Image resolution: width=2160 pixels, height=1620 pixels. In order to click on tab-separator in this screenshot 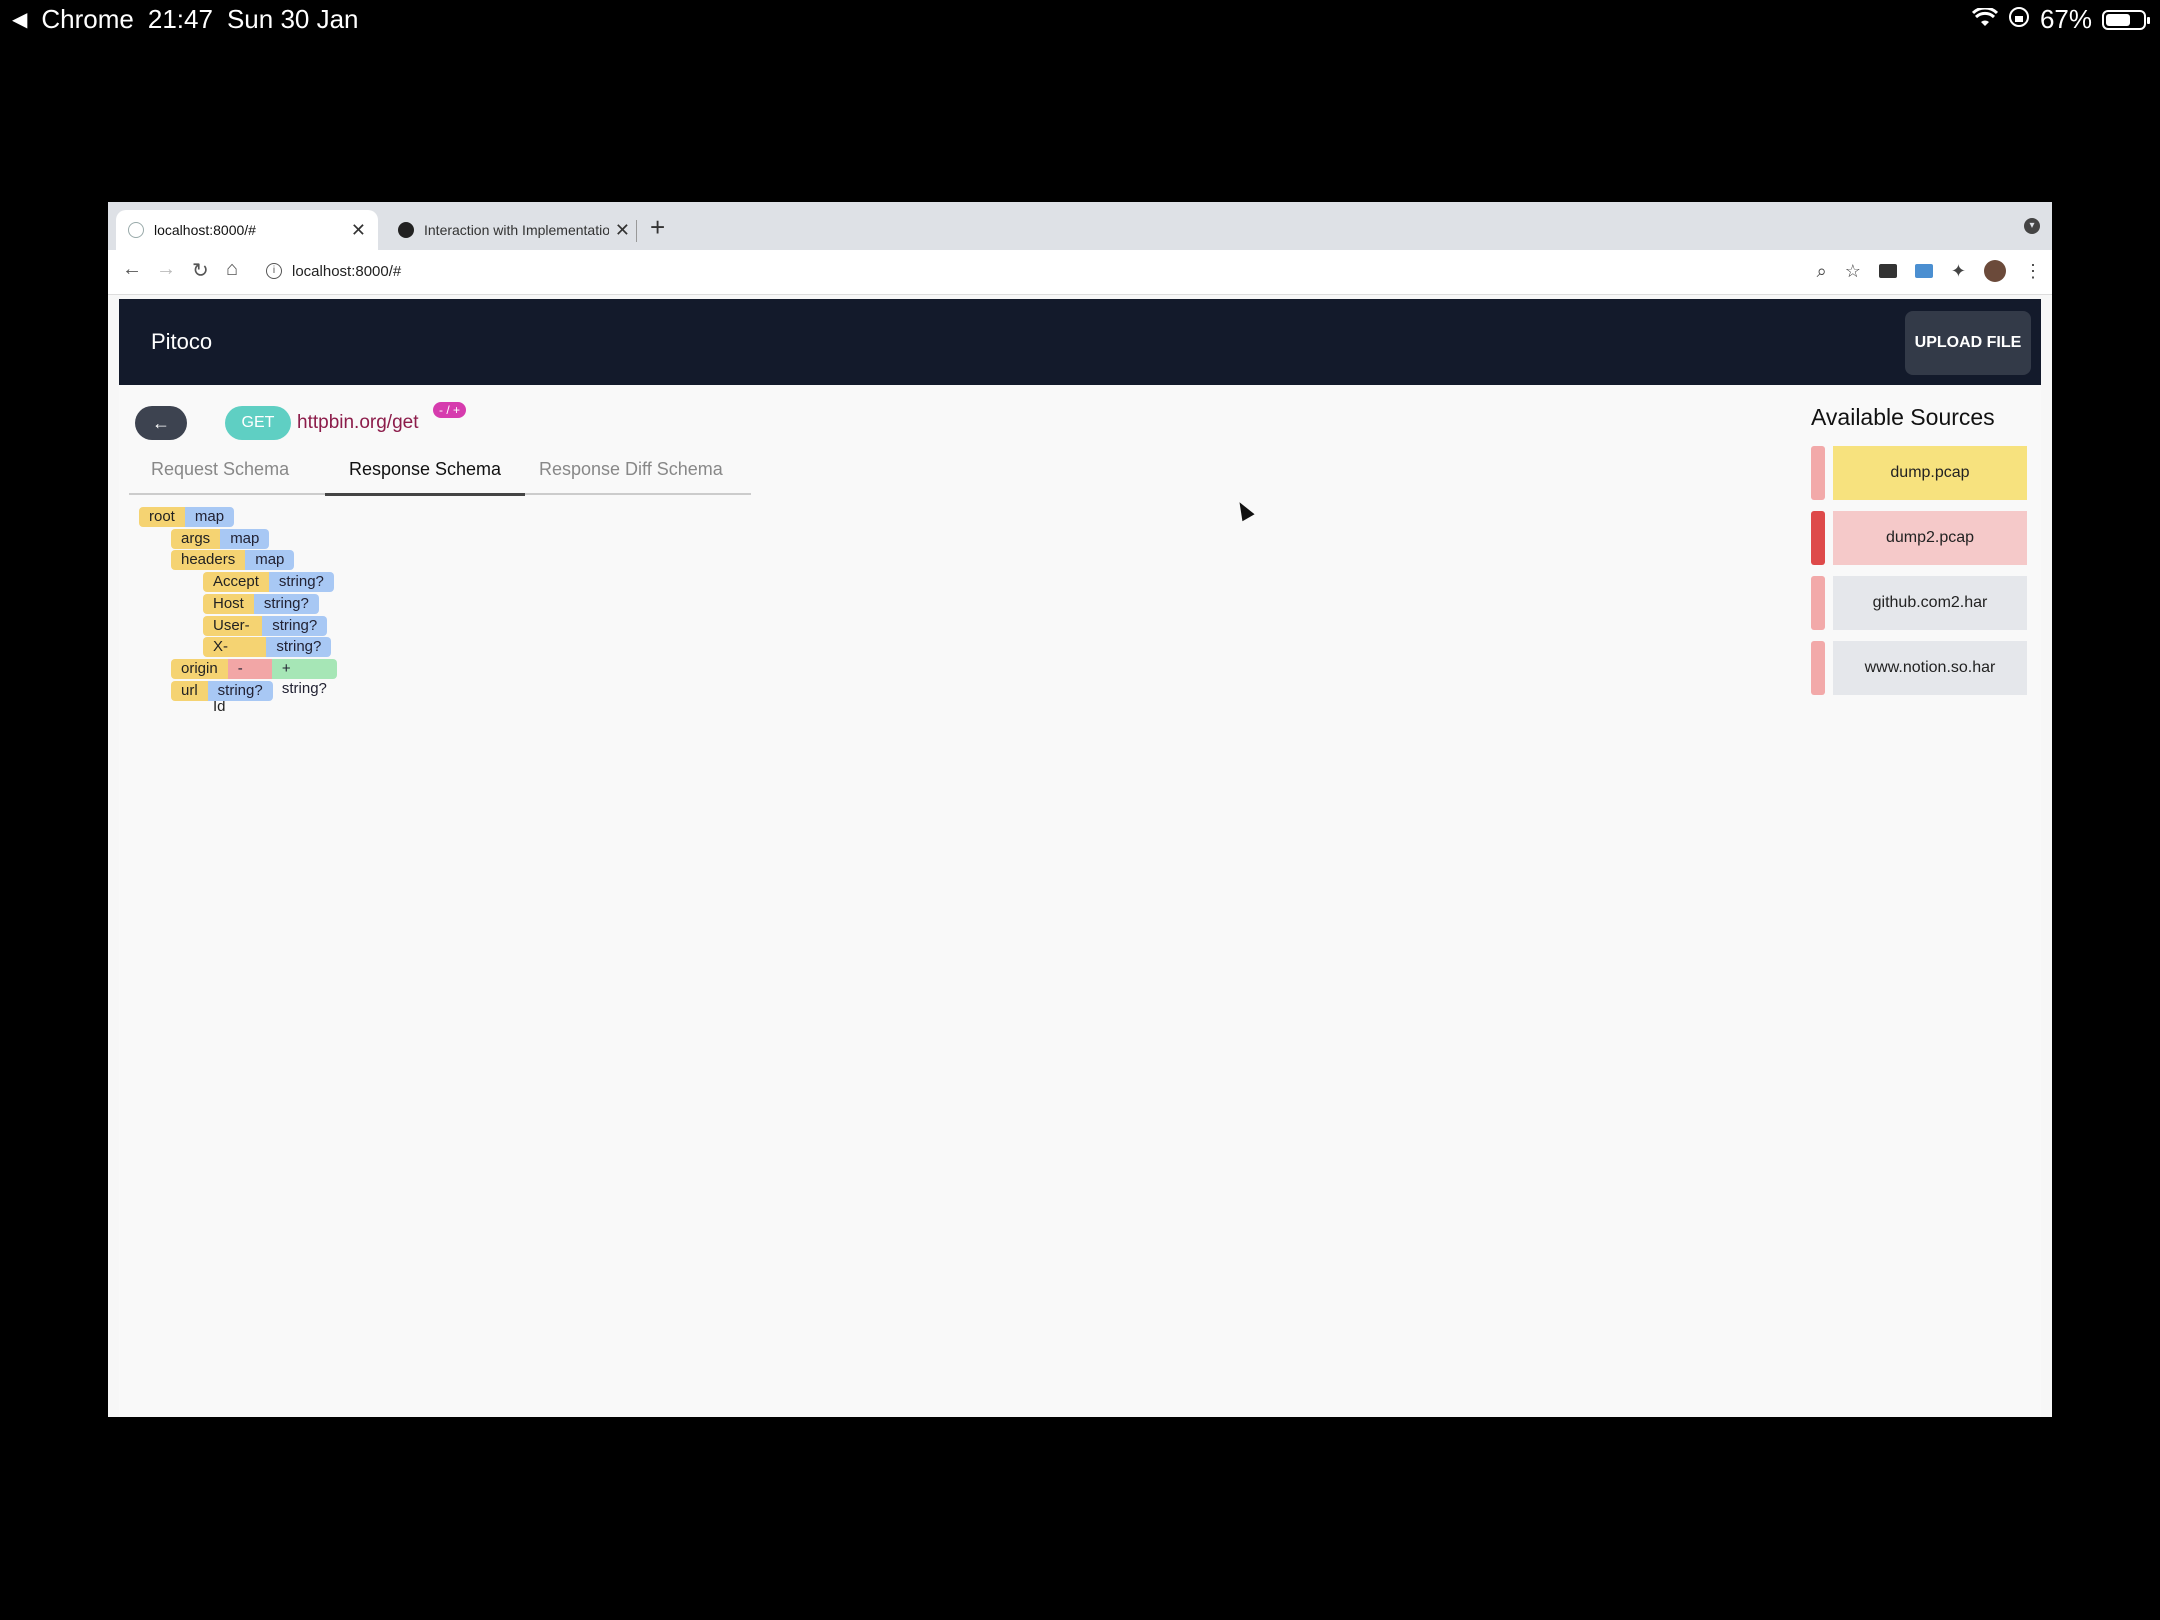, I will do `click(636, 231)`.